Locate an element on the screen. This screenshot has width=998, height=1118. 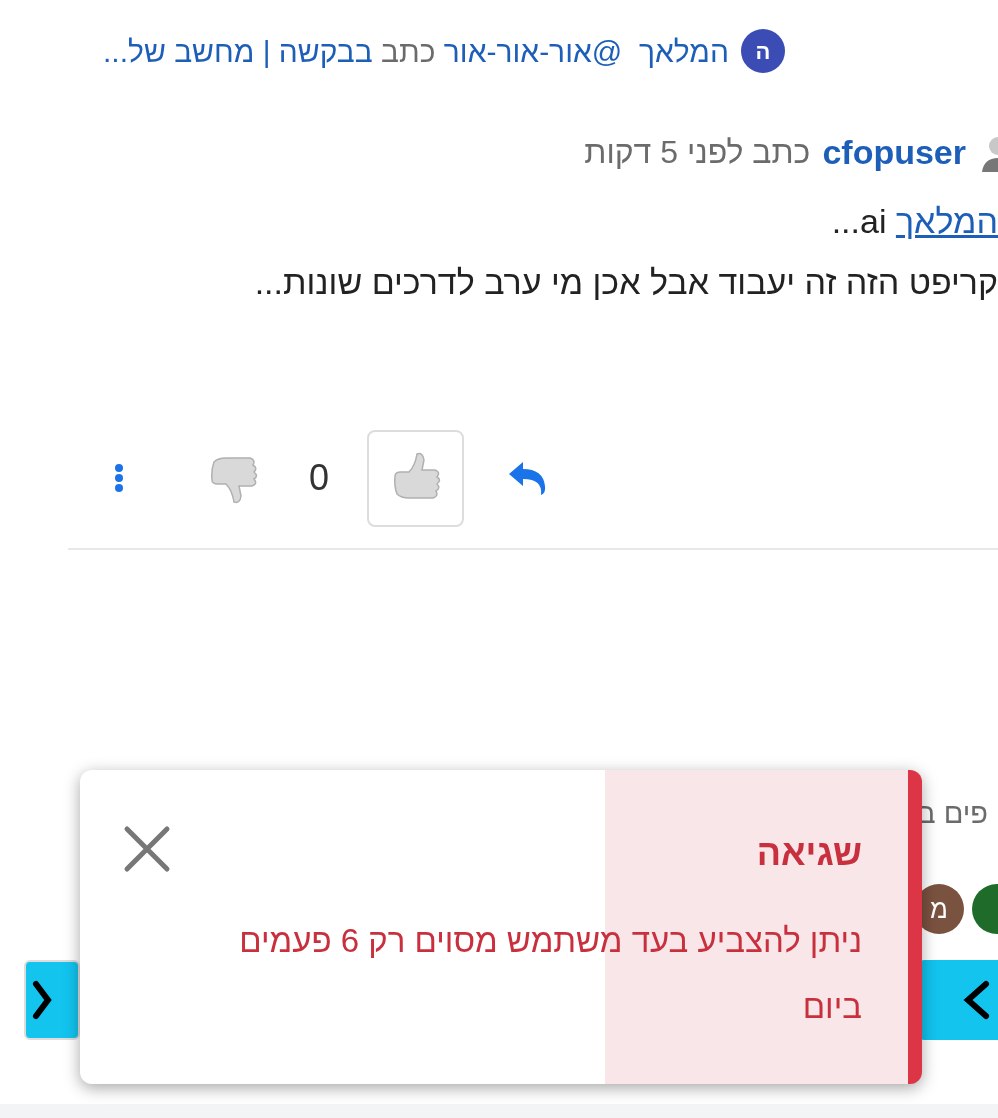
vote-count: 0 is located at coordinates (318, 478).